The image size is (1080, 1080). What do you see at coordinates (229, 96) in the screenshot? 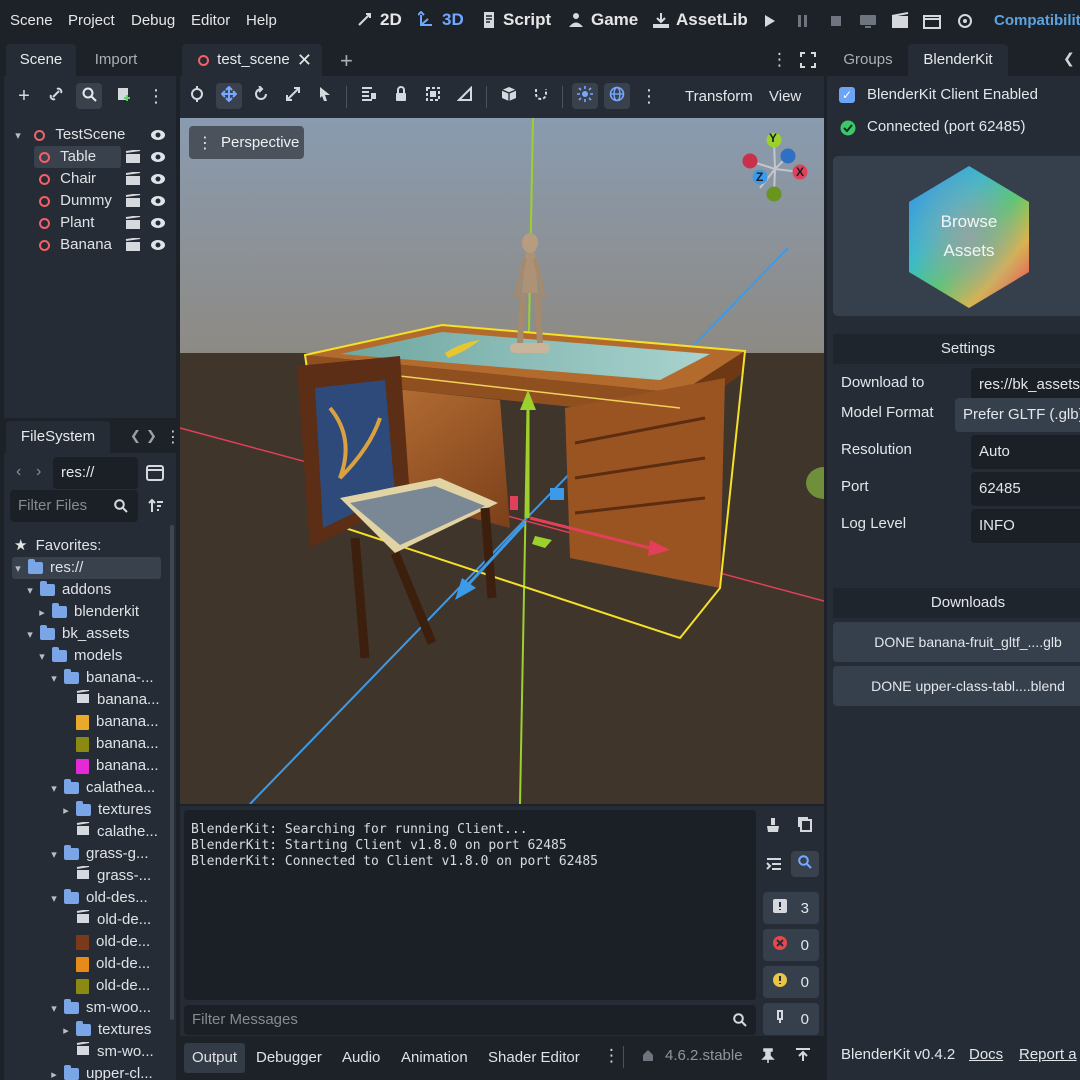
I see `move-mode-button` at bounding box center [229, 96].